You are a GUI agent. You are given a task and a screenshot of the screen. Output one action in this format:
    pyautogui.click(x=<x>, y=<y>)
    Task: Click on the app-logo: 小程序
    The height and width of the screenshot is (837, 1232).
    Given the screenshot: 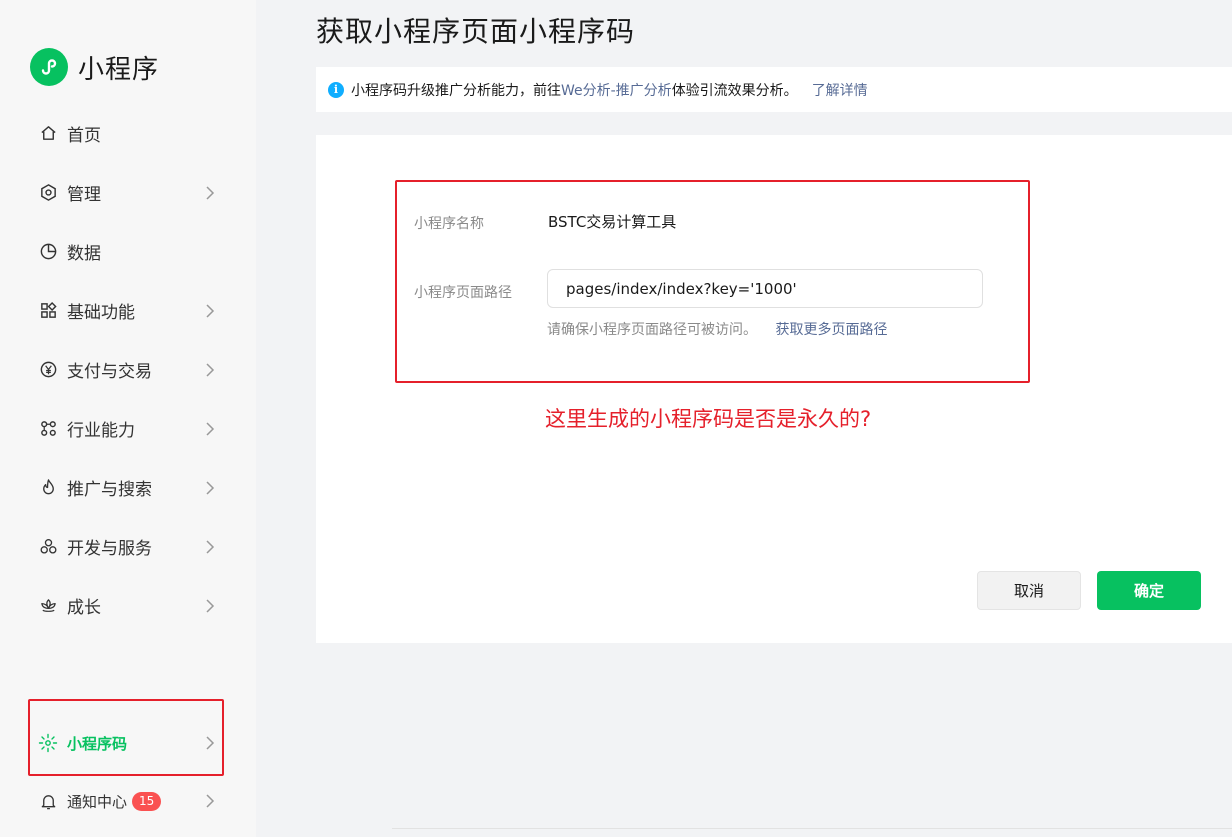 What is the action you would take?
    pyautogui.click(x=94, y=67)
    